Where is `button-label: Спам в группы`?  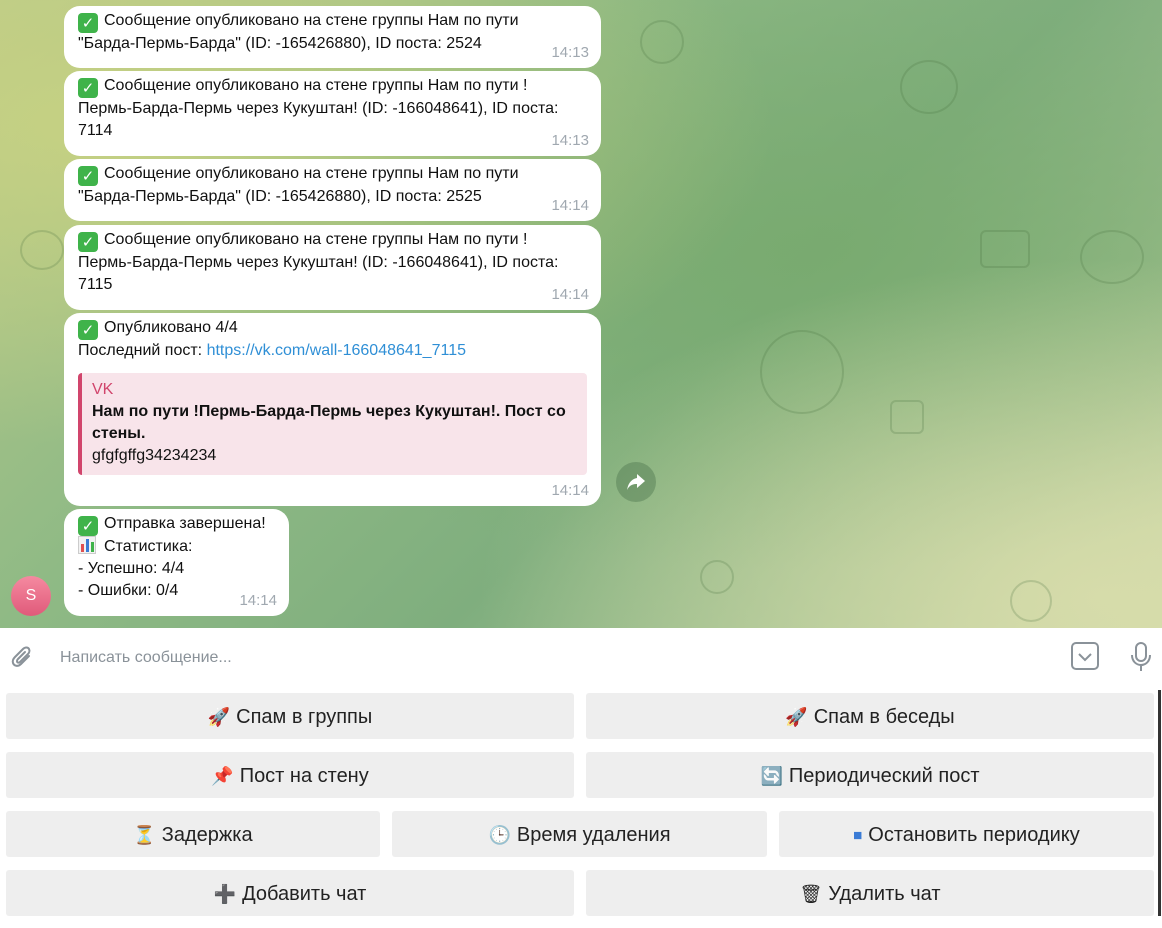 button-label: Спам в группы is located at coordinates (304, 717).